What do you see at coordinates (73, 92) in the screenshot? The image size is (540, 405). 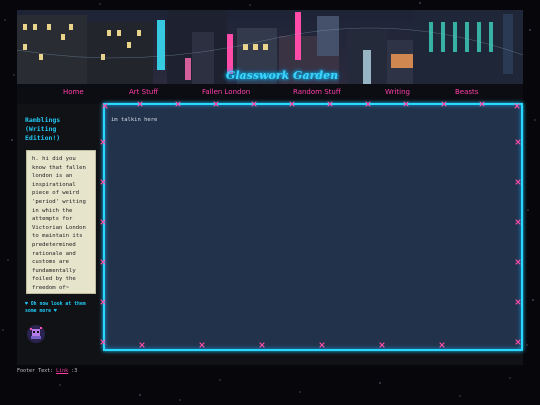 I see `nav-home: Home` at bounding box center [73, 92].